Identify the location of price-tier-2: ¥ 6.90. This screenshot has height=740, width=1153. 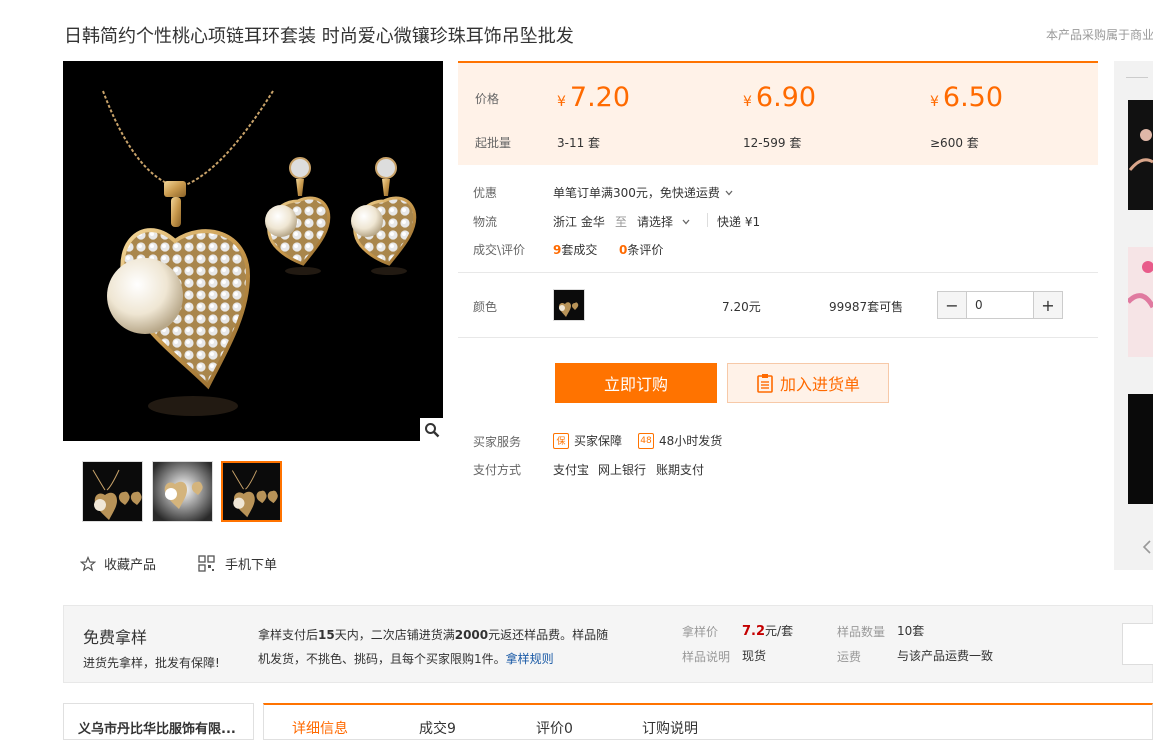
(779, 97).